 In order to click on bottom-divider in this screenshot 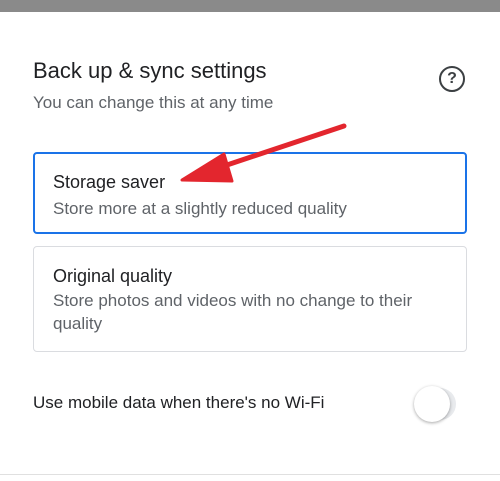, I will do `click(250, 474)`.